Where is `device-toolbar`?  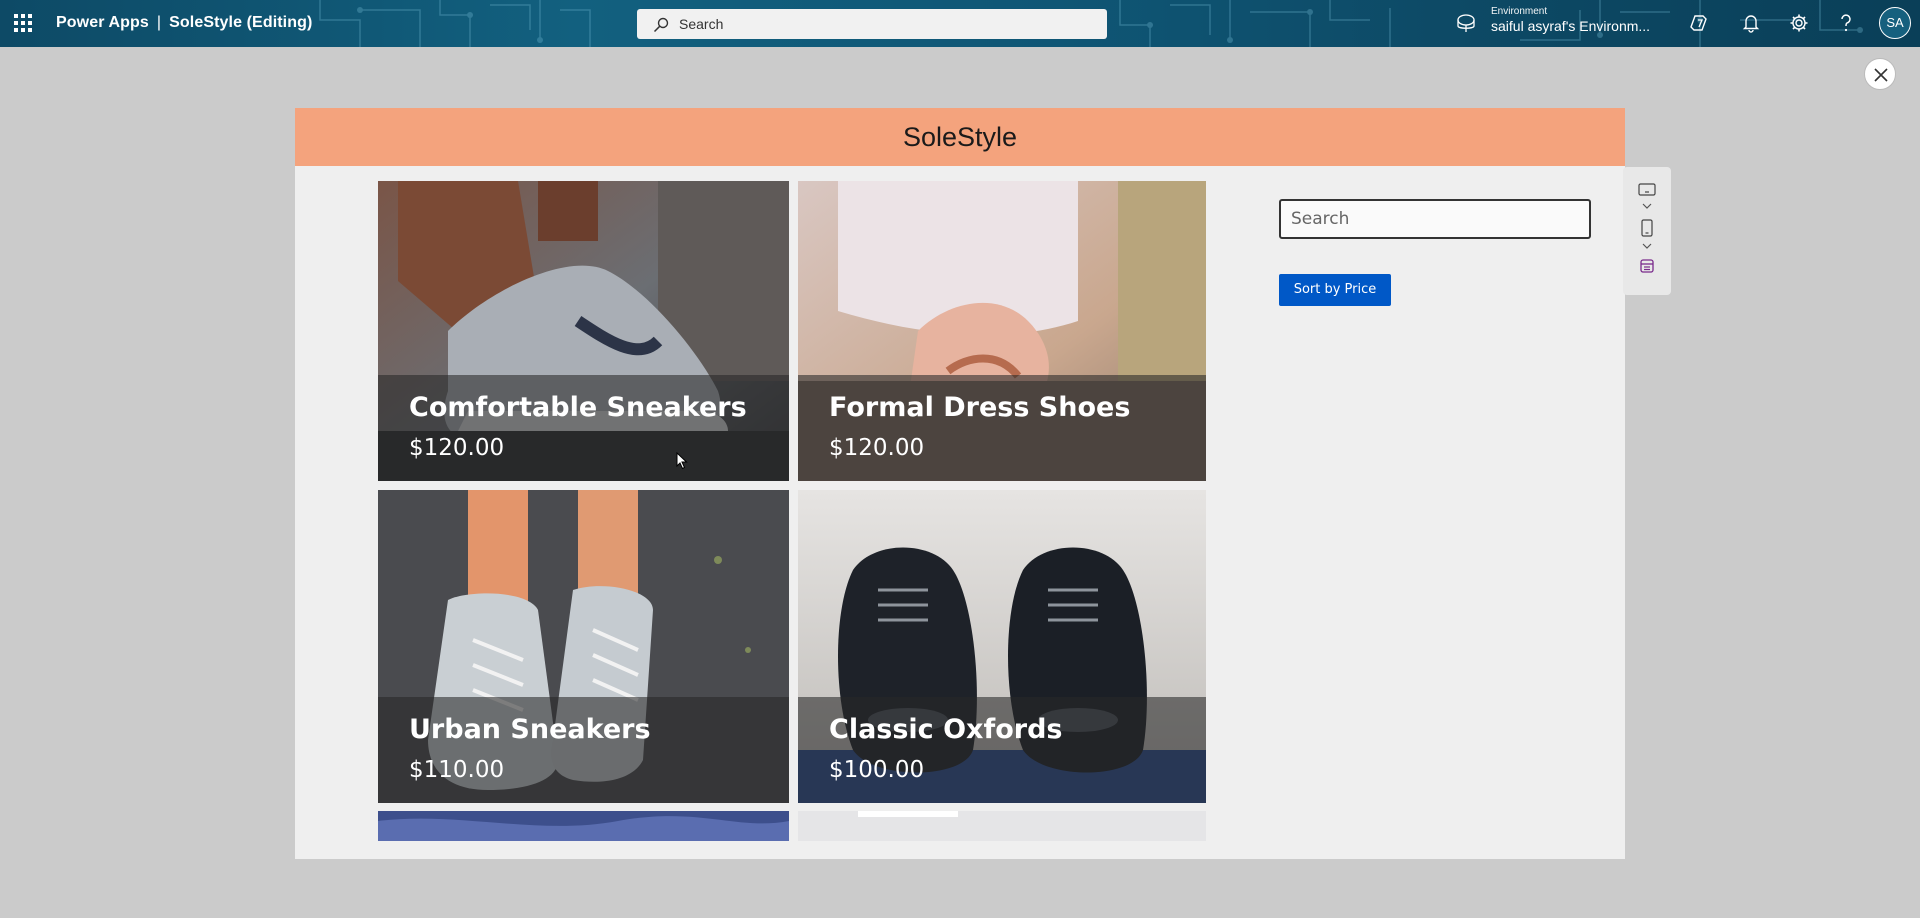
device-toolbar is located at coordinates (1647, 231).